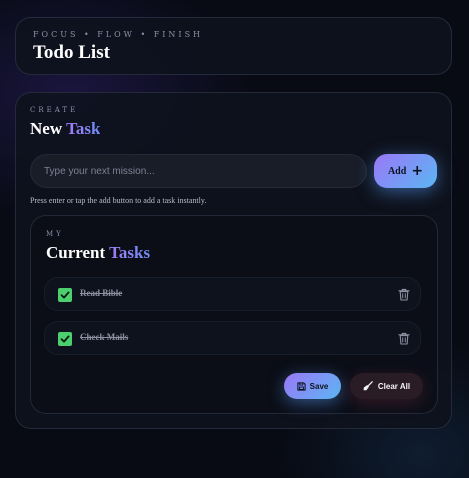 Image resolution: width=469 pixels, height=478 pixels. Describe the element at coordinates (83, 128) in the screenshot. I see `create-title-accent: Task` at that location.